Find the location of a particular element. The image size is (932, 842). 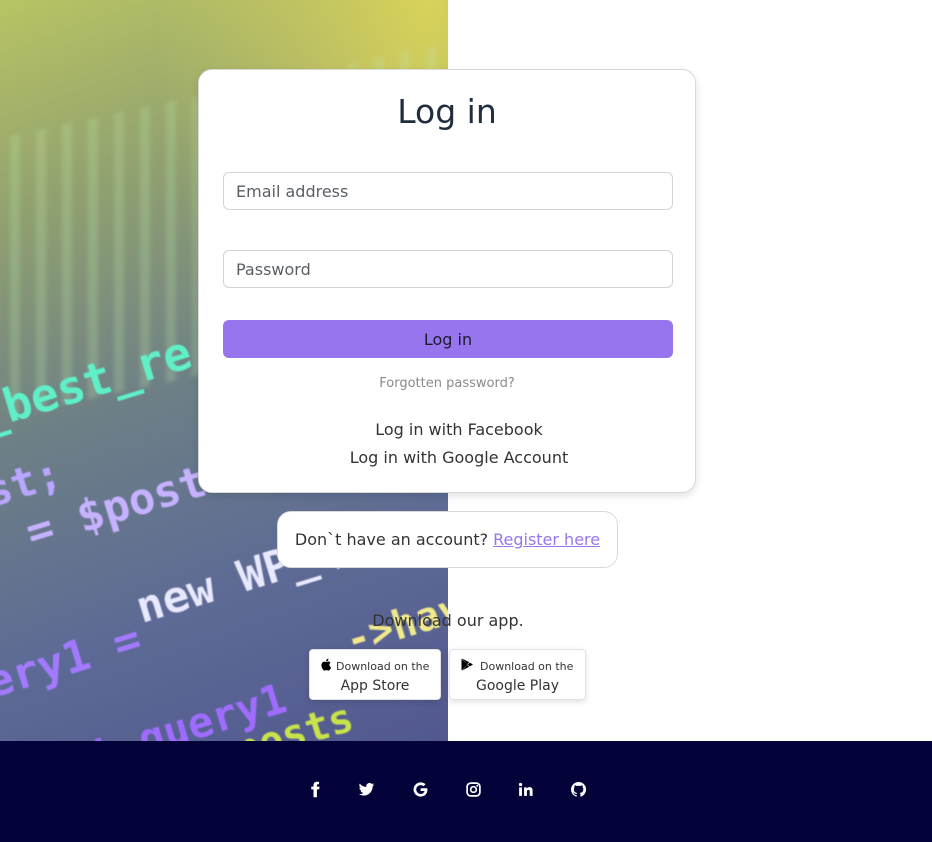

register-box: Don`t have an account? Register here is located at coordinates (447, 539).